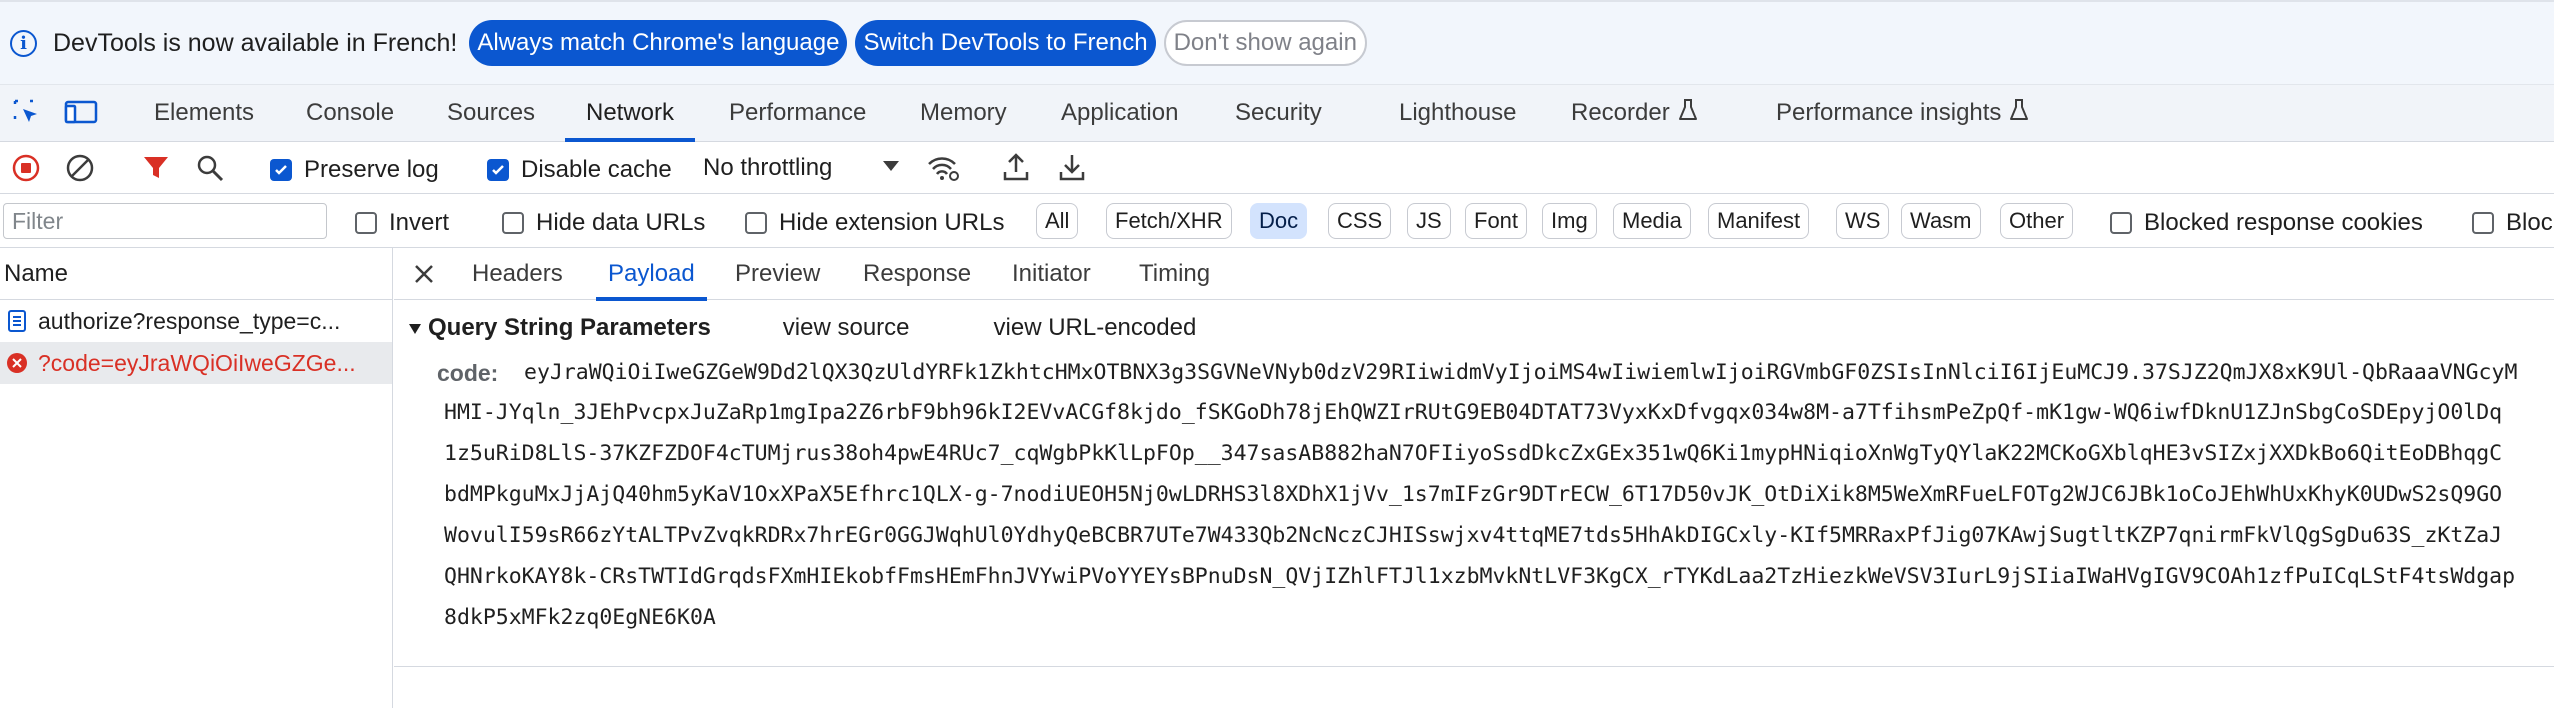  Describe the element at coordinates (156, 168) in the screenshot. I see `filter-icon` at that location.